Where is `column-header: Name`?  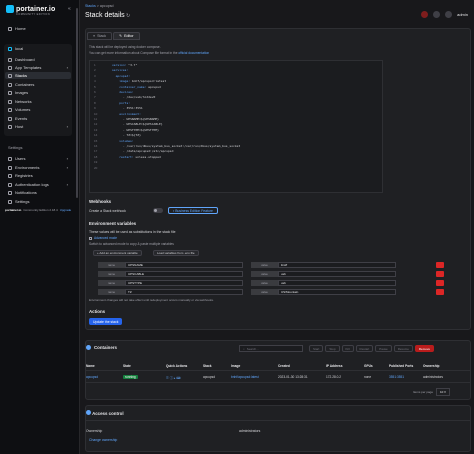
column-header: Name is located at coordinates (90, 366).